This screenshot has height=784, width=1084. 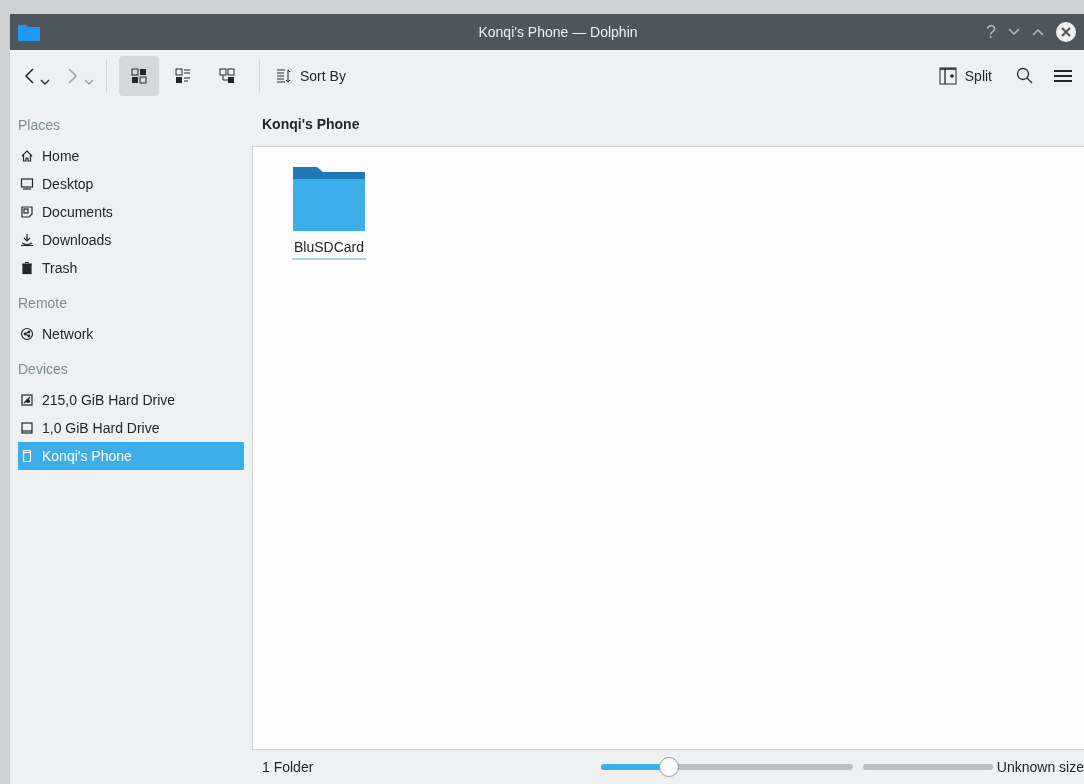 What do you see at coordinates (45, 82) in the screenshot?
I see `caret-icon` at bounding box center [45, 82].